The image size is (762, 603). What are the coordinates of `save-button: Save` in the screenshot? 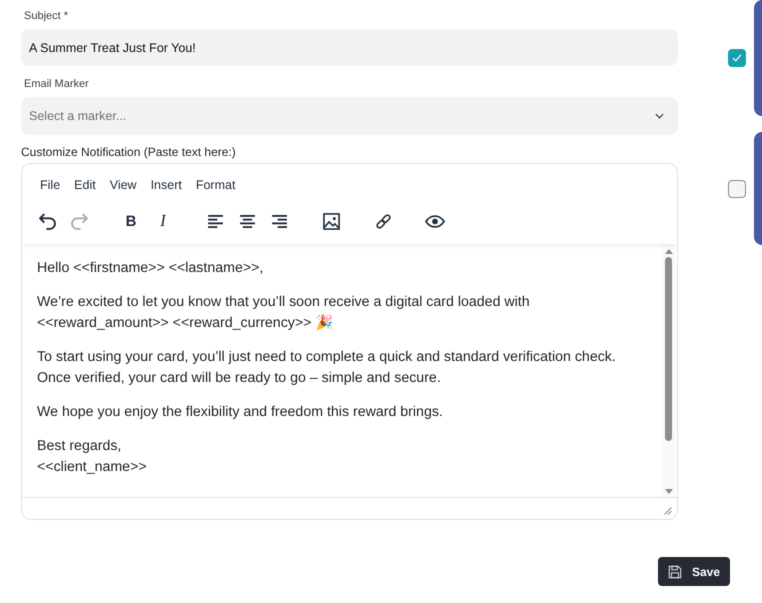 It's located at (694, 571).